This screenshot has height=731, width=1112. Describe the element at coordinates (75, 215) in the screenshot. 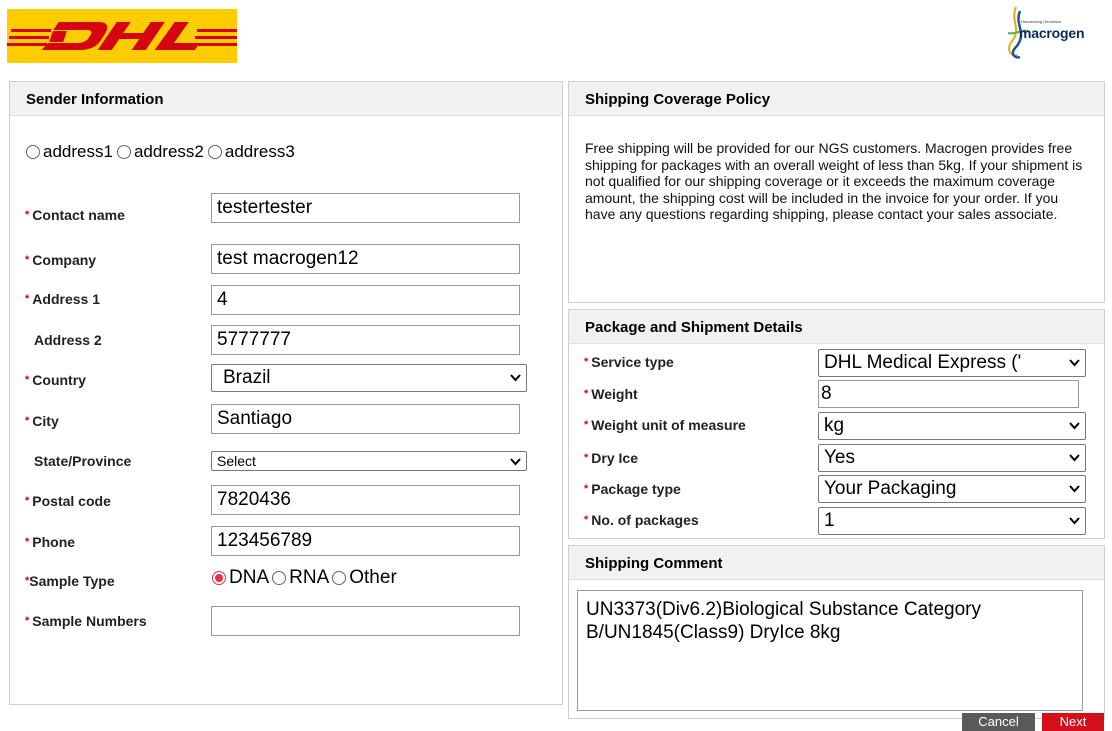

I see `contact-name-label: * Contact name` at that location.